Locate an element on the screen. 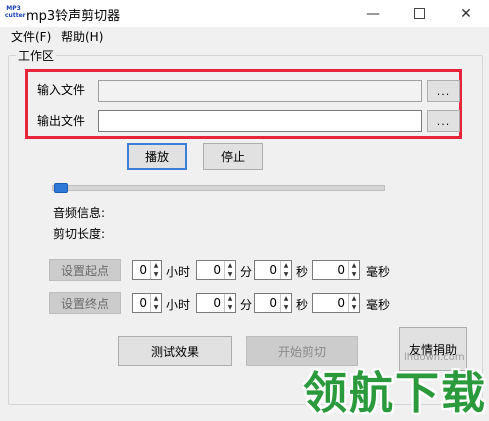  watermark-text: 领航下载 is located at coordinates (395, 393).